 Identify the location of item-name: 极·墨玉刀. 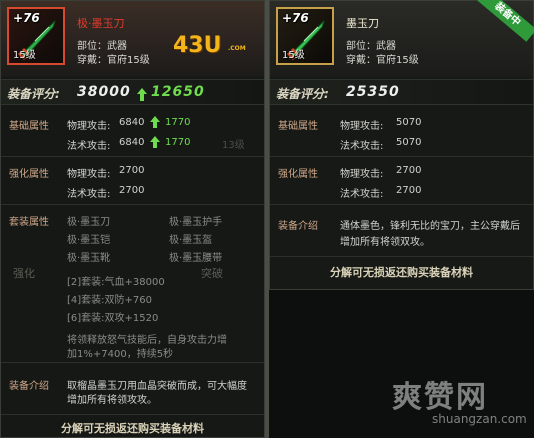
(101, 23).